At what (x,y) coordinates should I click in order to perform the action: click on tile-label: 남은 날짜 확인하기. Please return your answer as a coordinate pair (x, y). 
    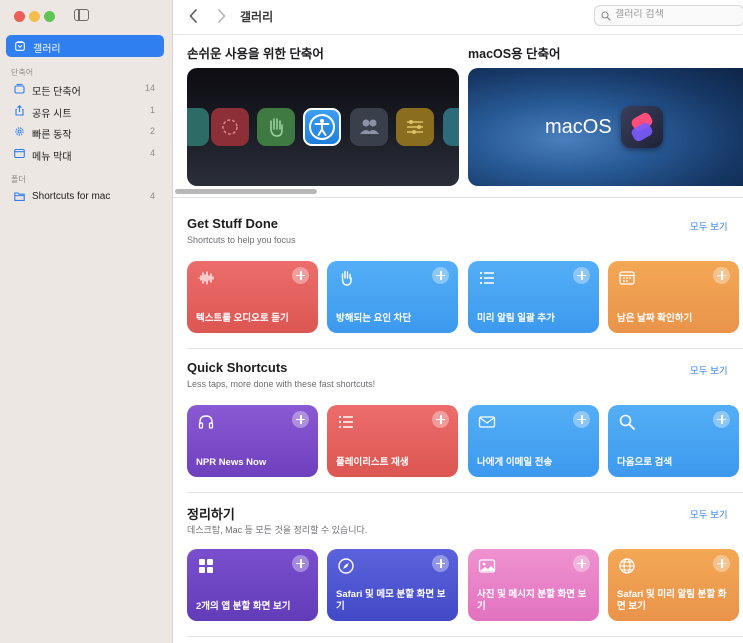
    Looking at the image, I should click on (655, 318).